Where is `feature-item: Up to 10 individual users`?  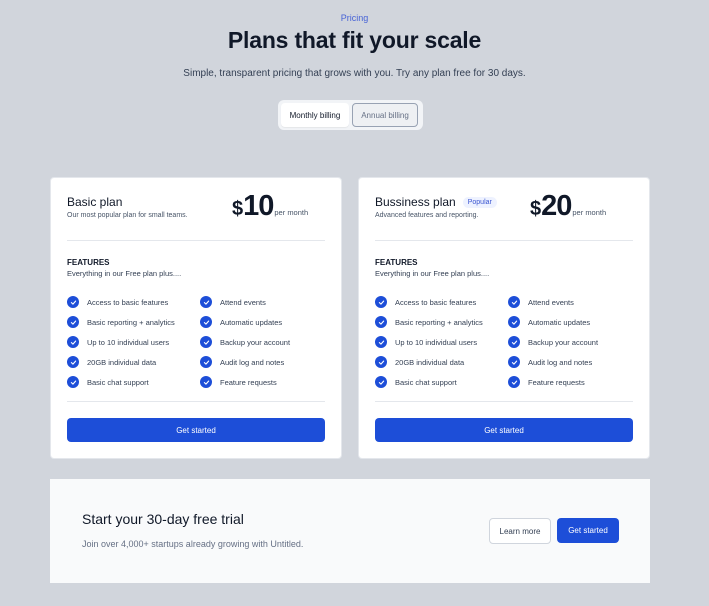 feature-item: Up to 10 individual users is located at coordinates (429, 342).